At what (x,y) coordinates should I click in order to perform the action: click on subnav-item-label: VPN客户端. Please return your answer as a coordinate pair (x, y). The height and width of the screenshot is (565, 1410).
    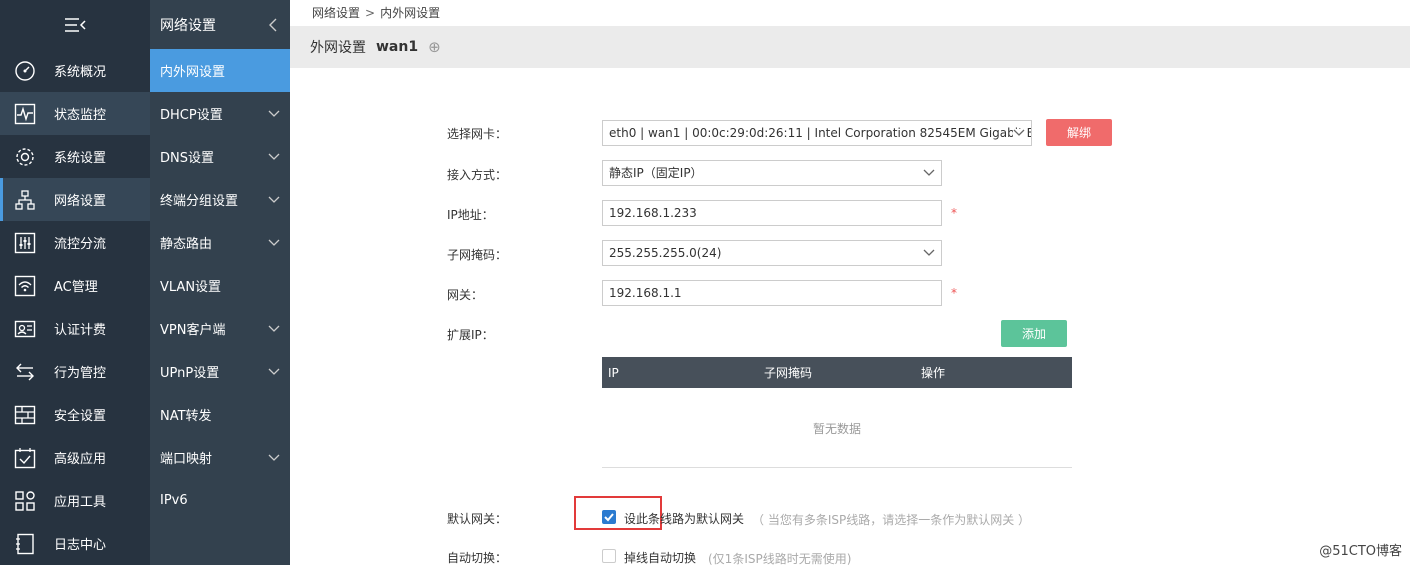
    Looking at the image, I should click on (193, 330).